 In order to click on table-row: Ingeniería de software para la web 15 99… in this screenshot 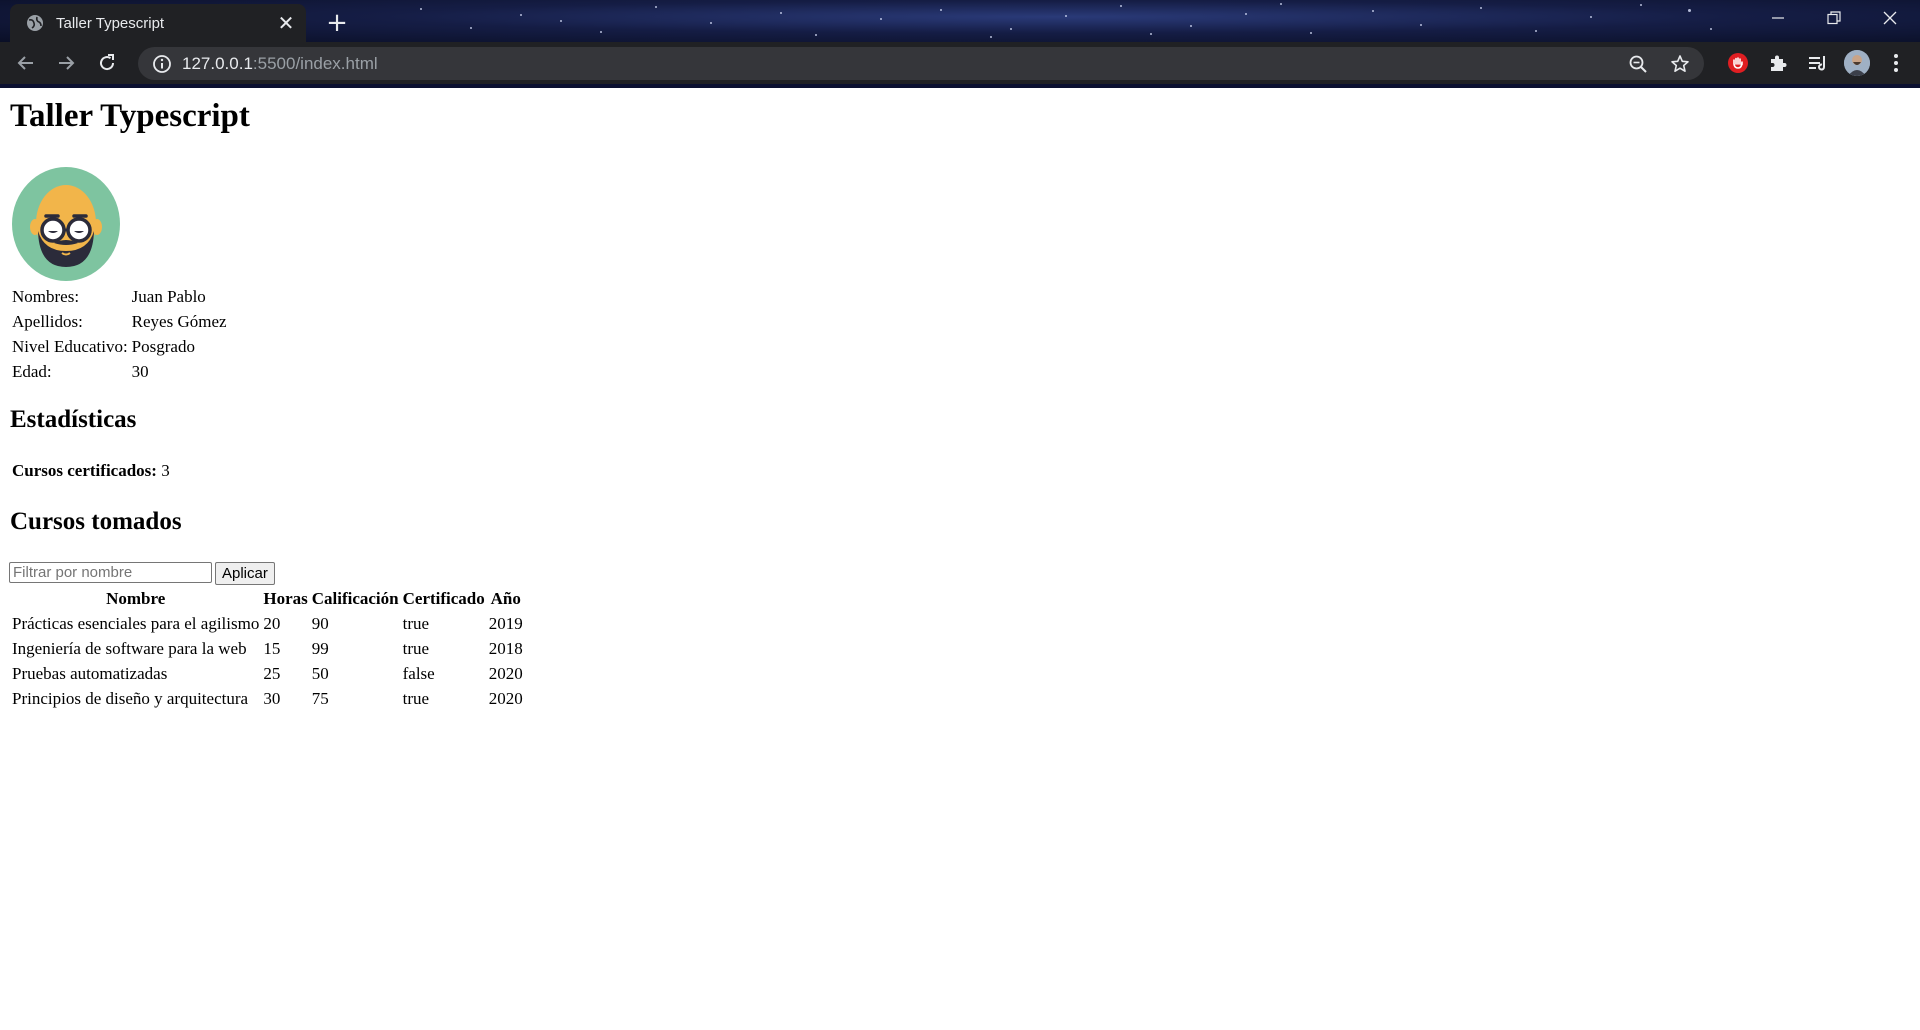, I will do `click(267, 648)`.